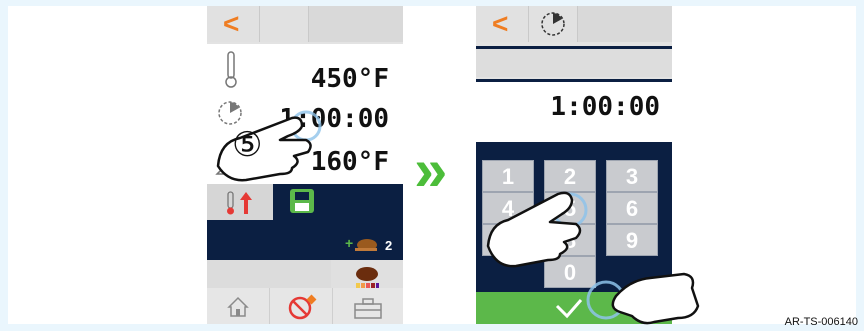 The width and height of the screenshot is (864, 331). Describe the element at coordinates (632, 208) in the screenshot. I see `keypad-key-6: 6` at that location.